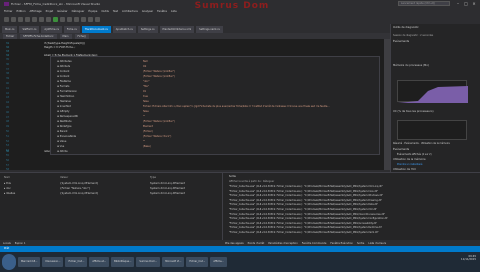 The height and width of the screenshot is (272, 480). What do you see at coordinates (92, 11) in the screenshot?
I see `menu-item-6: Équipe` at bounding box center [92, 11].